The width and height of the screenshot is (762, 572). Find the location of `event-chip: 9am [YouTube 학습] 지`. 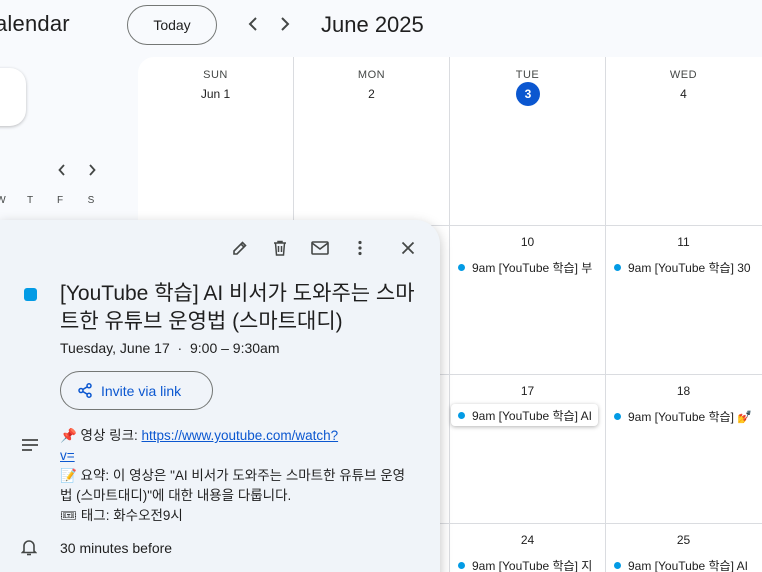

event-chip: 9am [YouTube 학습] 지 is located at coordinates (528, 564).